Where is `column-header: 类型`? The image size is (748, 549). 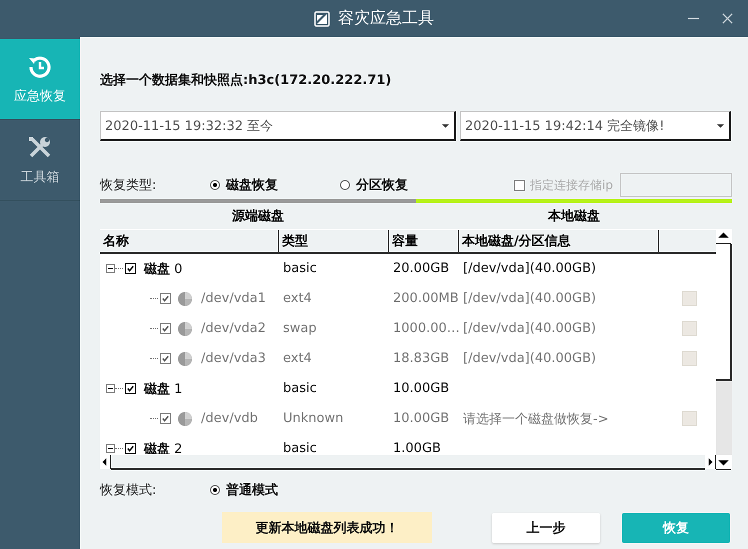 column-header: 类型 is located at coordinates (334, 241).